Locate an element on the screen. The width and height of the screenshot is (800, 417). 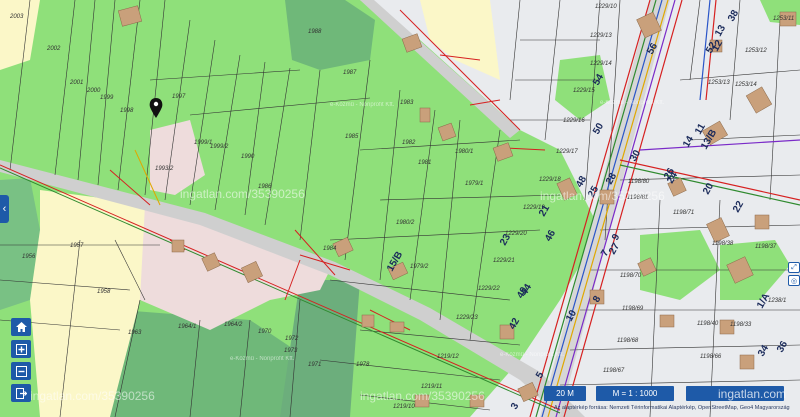
watermark-south: ingatlan.com/35390256 is located at coordinates (422, 396).